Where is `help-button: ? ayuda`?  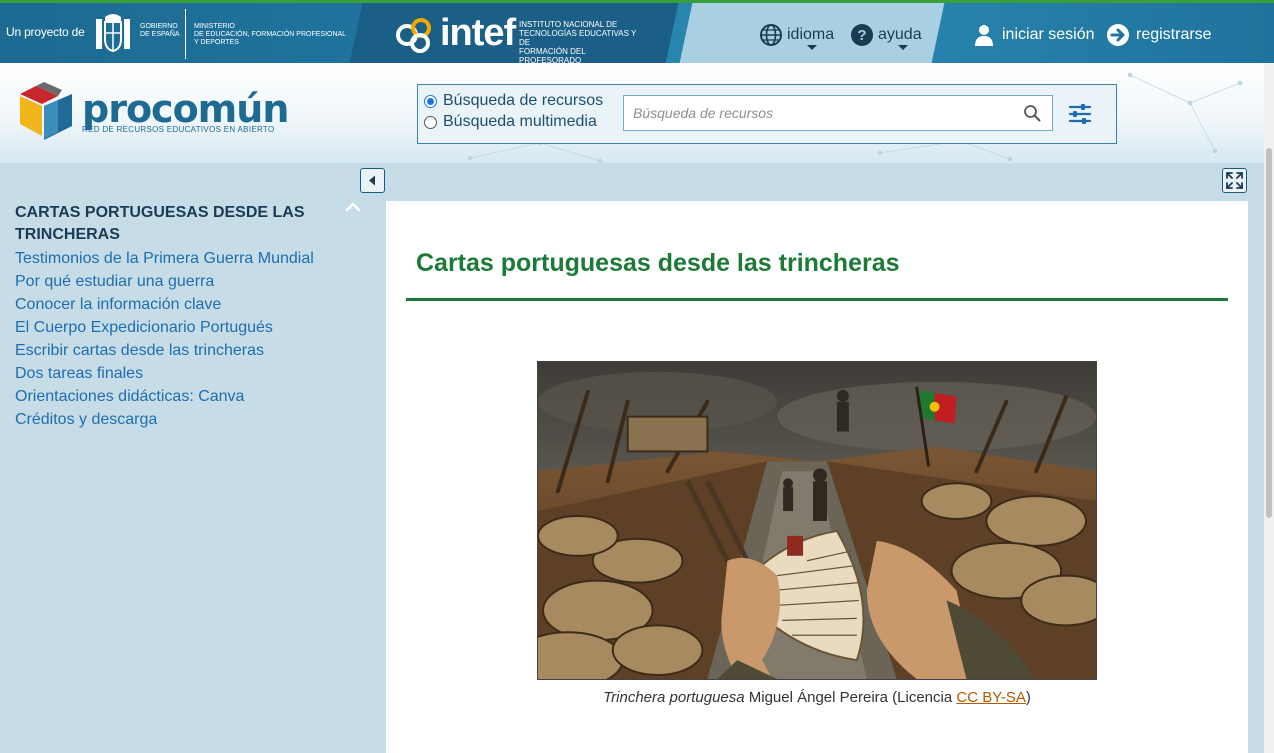 help-button: ? ayuda is located at coordinates (886, 36).